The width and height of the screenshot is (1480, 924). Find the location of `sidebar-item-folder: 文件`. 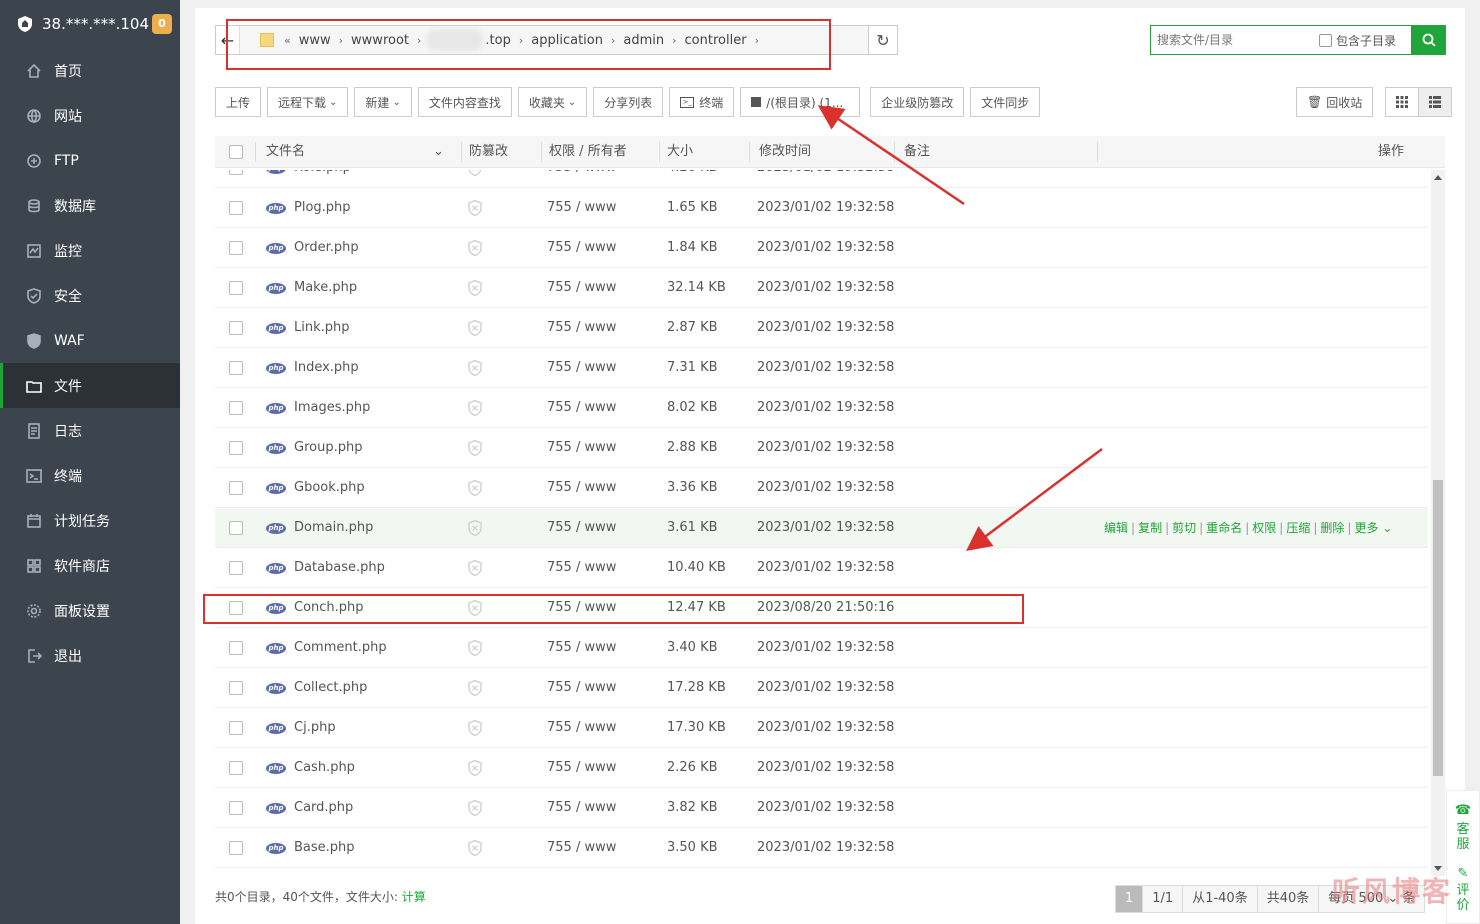

sidebar-item-folder: 文件 is located at coordinates (90, 385).